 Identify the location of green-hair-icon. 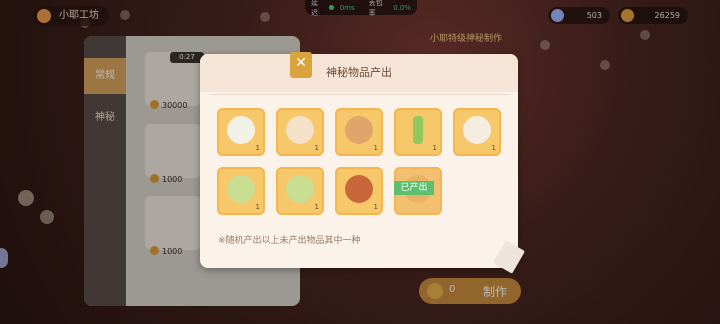
(300, 189).